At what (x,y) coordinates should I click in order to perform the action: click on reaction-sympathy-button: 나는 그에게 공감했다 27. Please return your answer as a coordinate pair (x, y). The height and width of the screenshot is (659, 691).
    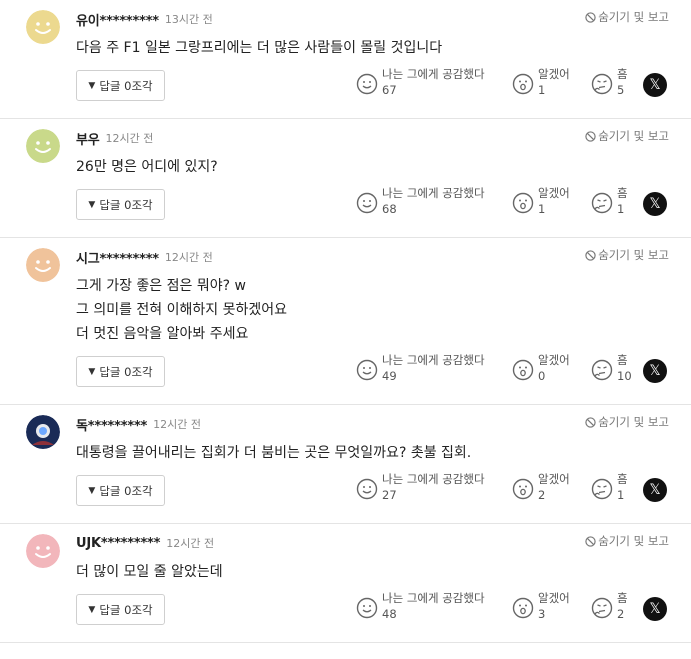
    Looking at the image, I should click on (420, 487).